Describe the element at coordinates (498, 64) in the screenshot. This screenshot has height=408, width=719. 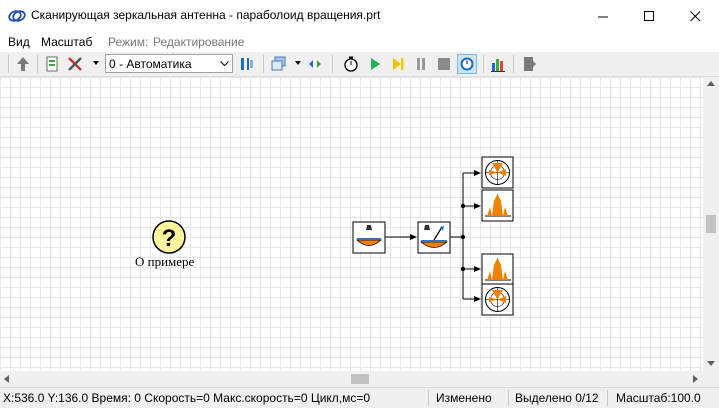
I see `bar-chart-icon` at that location.